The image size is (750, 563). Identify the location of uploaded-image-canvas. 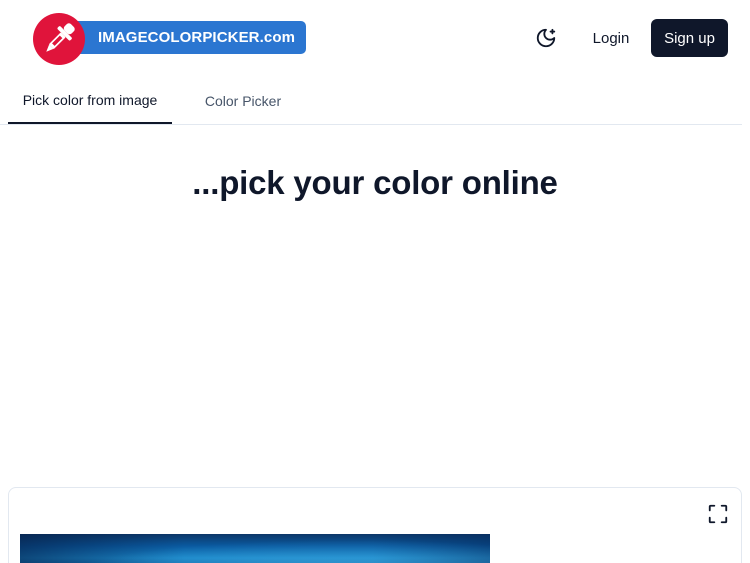
(255, 548).